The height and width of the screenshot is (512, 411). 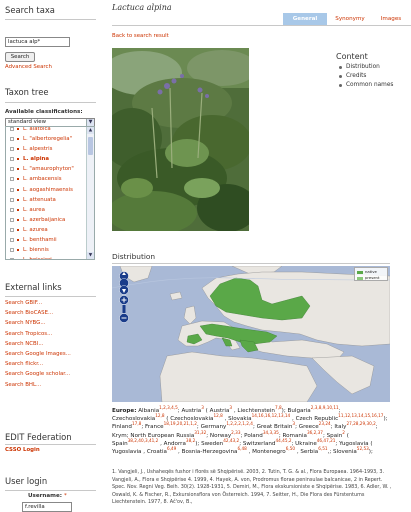 What do you see at coordinates (47, 507) in the screenshot?
I see `username-field: f.revilla` at bounding box center [47, 507].